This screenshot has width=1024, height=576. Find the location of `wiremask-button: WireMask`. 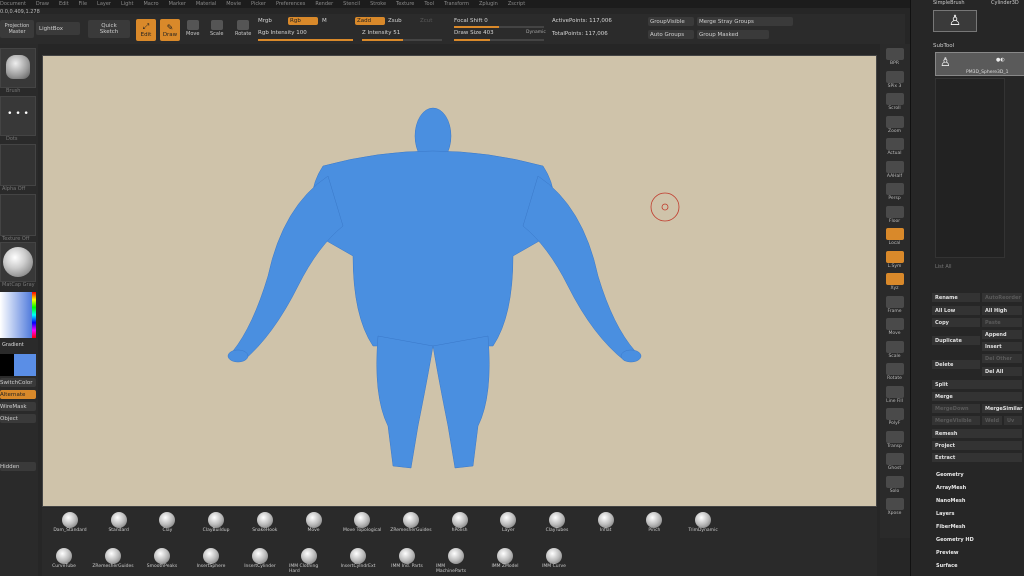

wiremask-button: WireMask is located at coordinates (18, 406).